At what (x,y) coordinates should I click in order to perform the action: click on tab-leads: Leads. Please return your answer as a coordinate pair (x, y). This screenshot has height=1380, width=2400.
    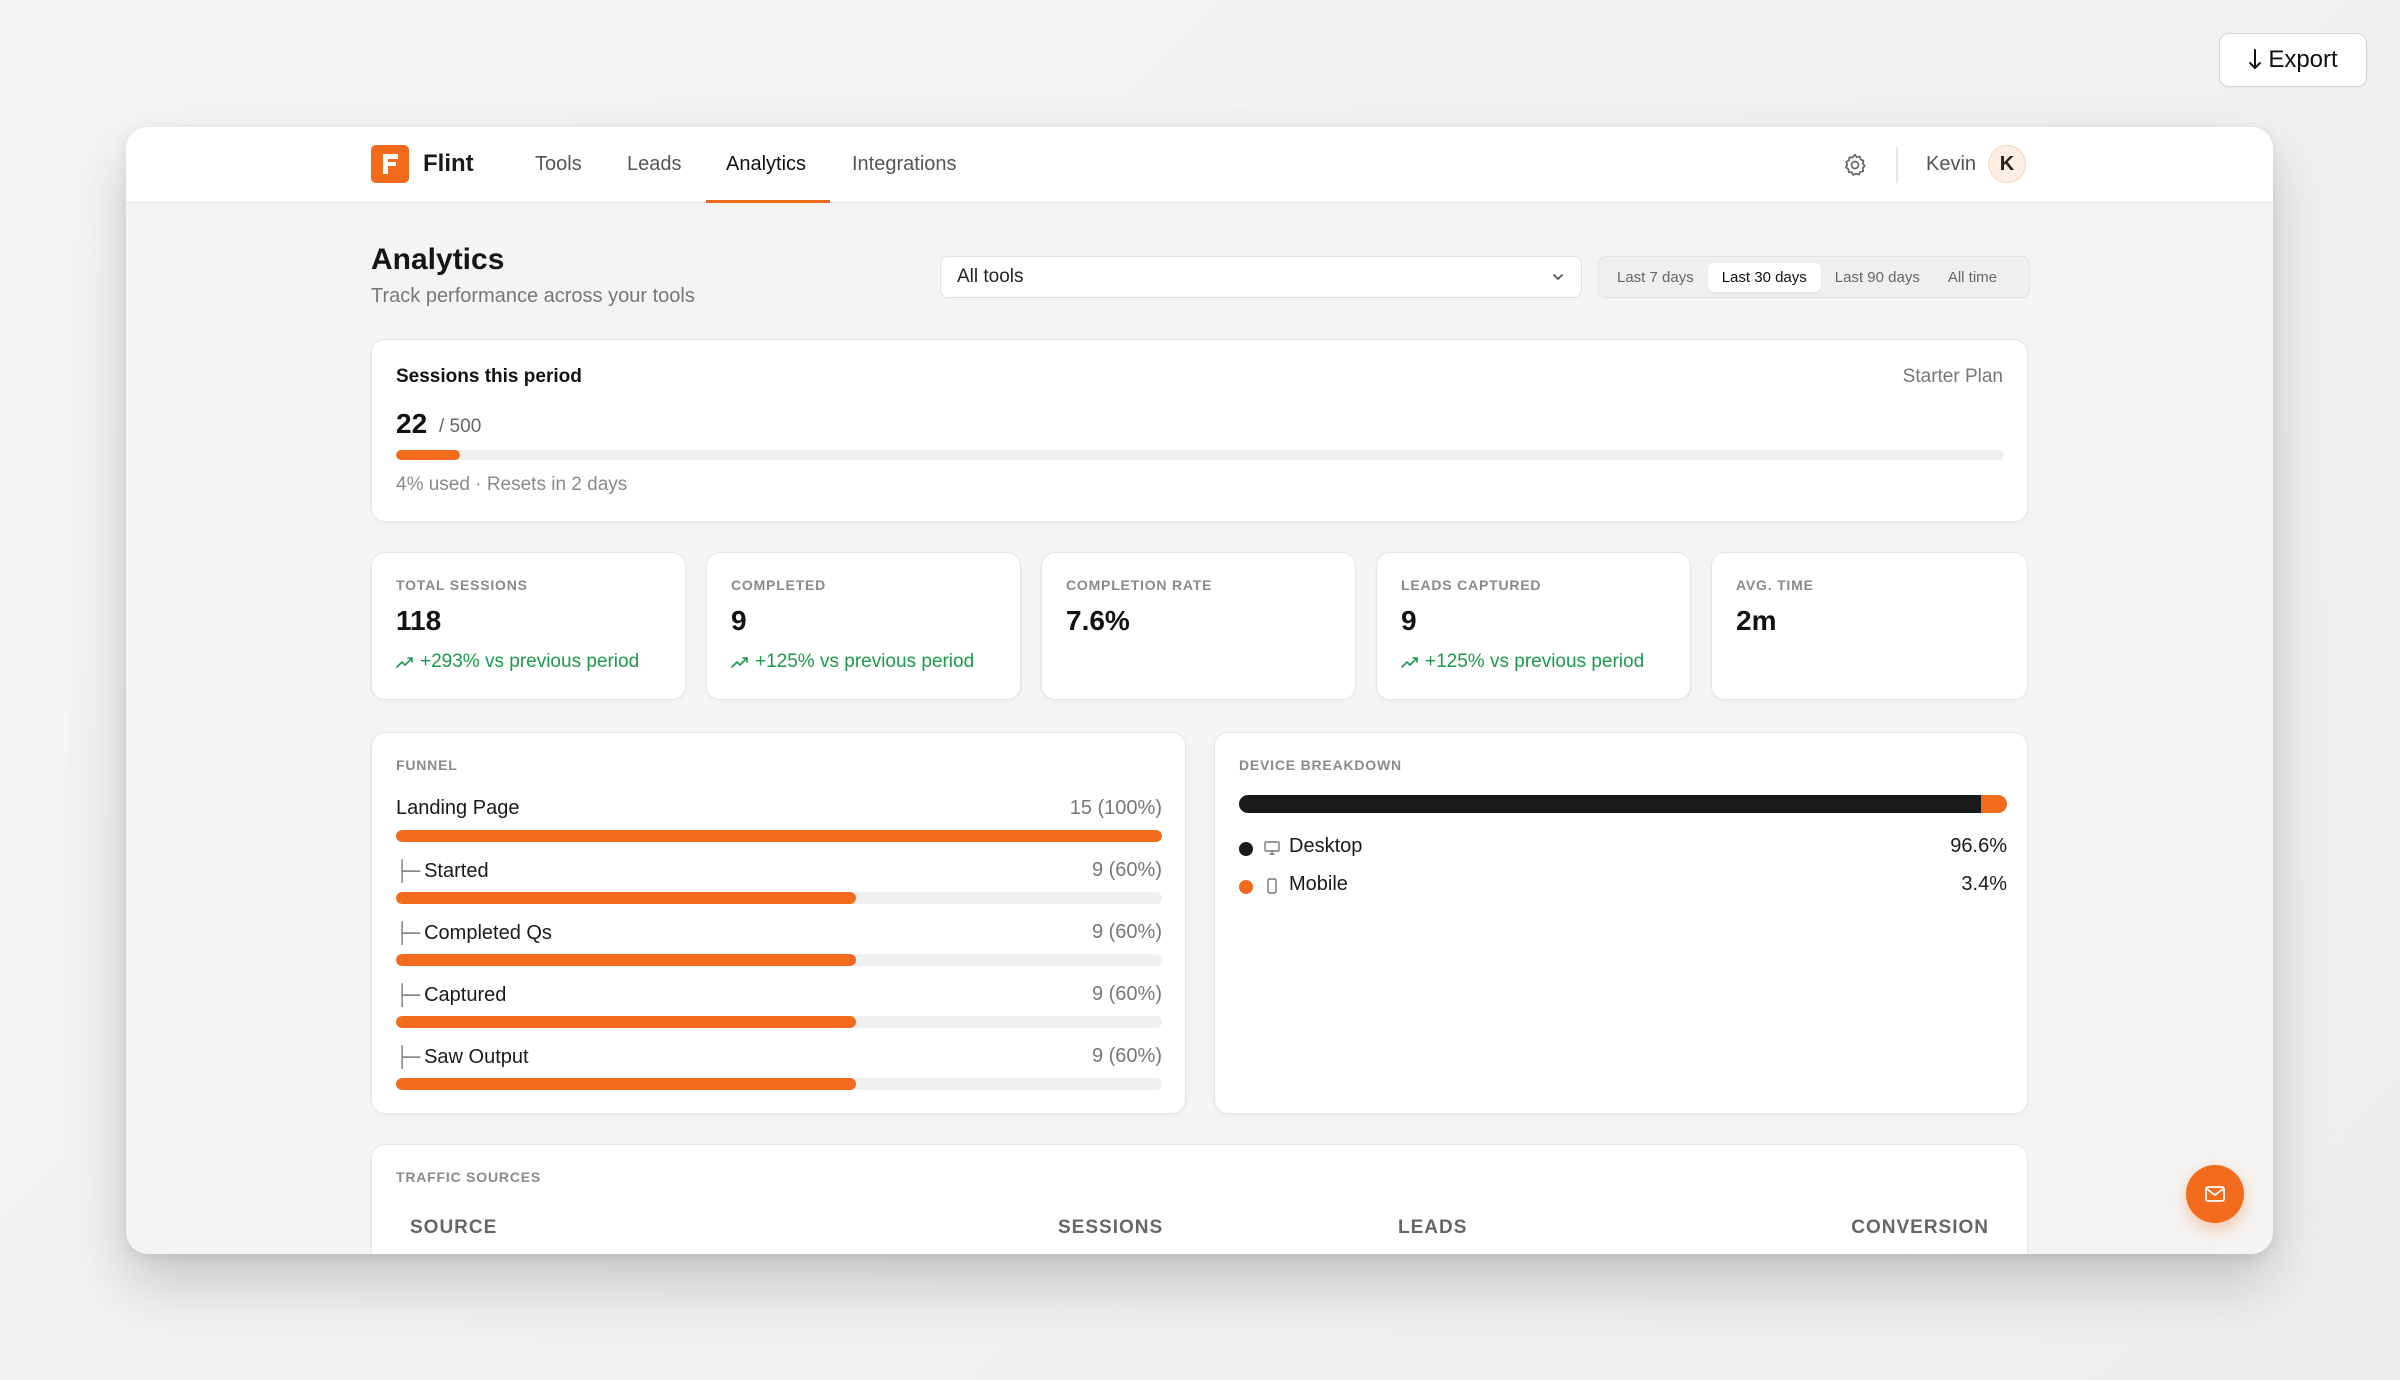
    Looking at the image, I should click on (654, 164).